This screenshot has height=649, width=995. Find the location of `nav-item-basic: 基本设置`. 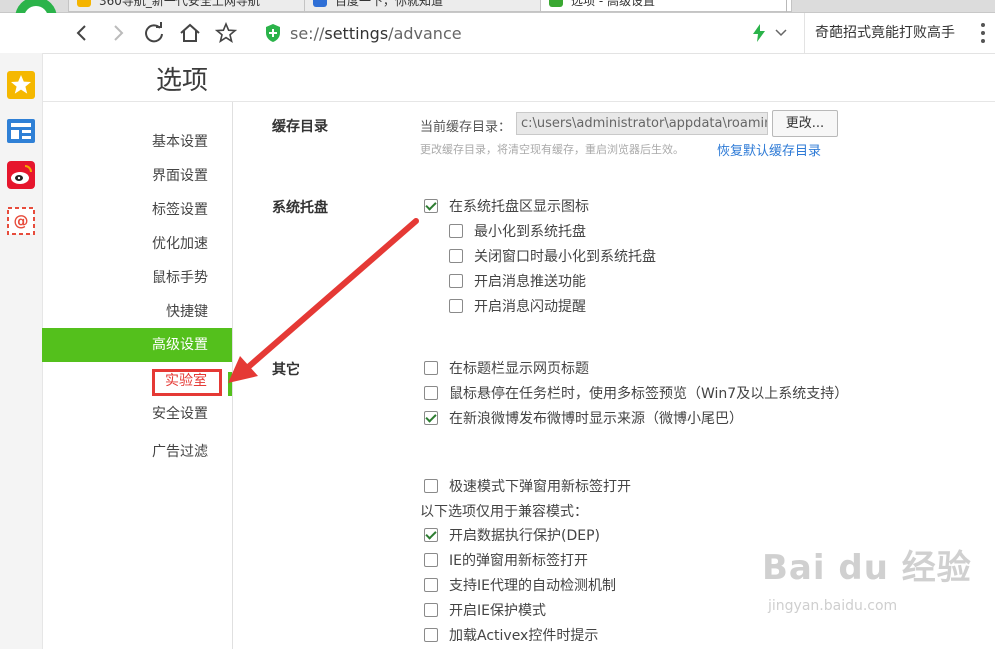

nav-item-basic: 基本设置 is located at coordinates (180, 142).